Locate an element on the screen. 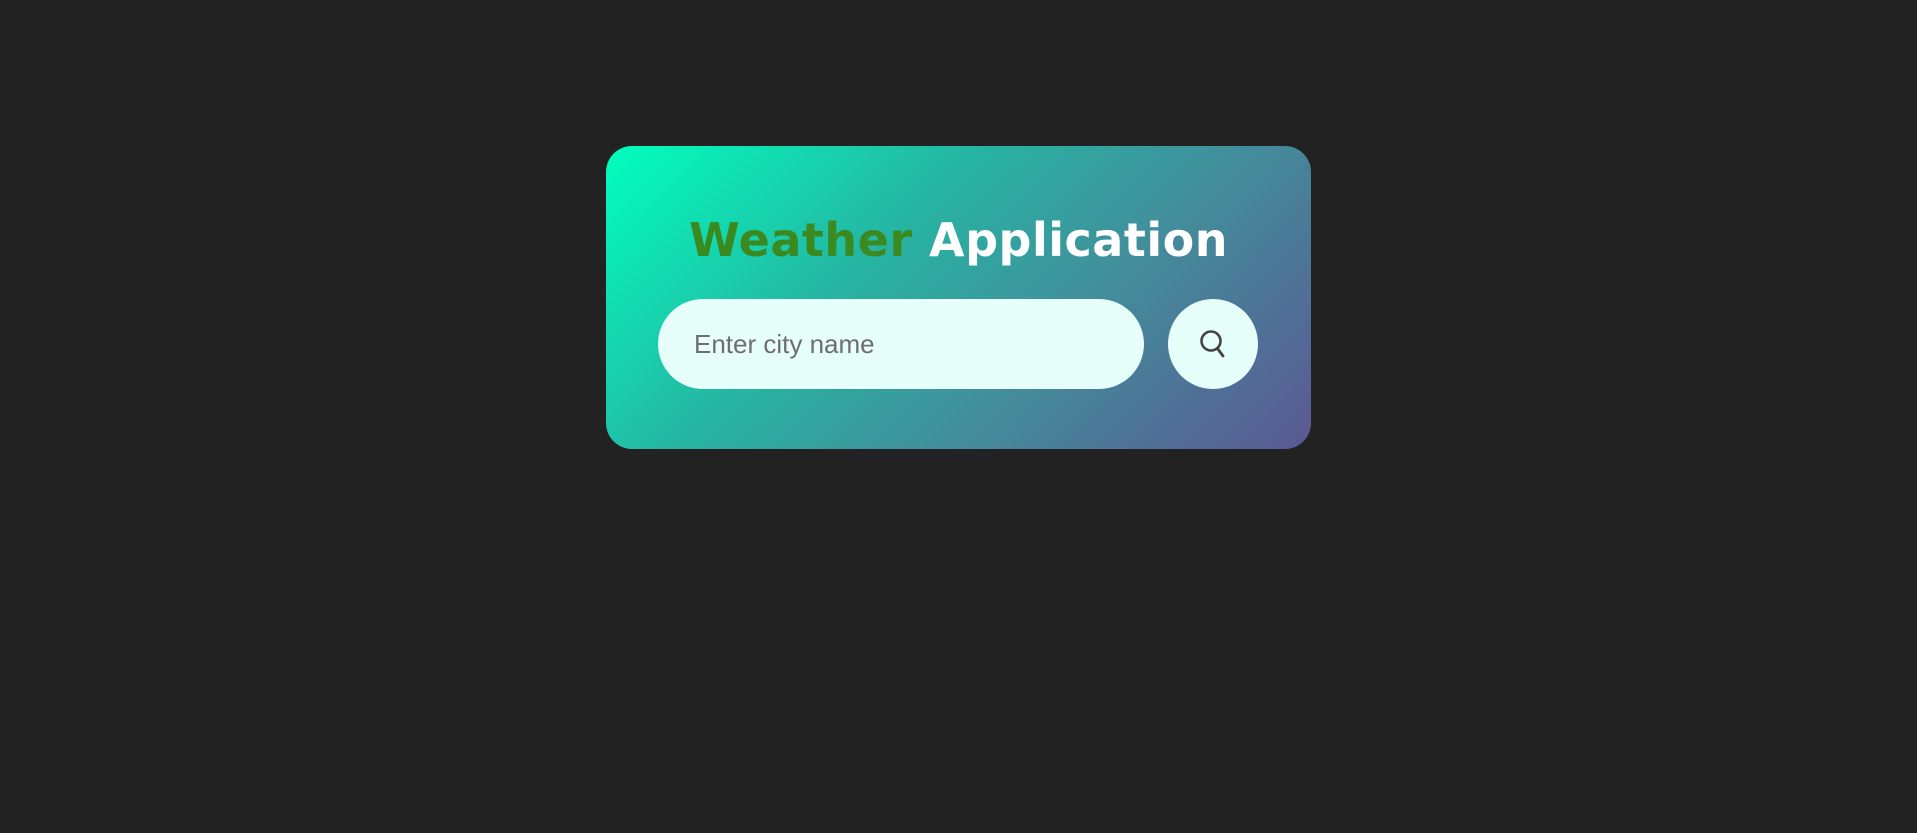  title-word-application: Application is located at coordinates (1078, 240).